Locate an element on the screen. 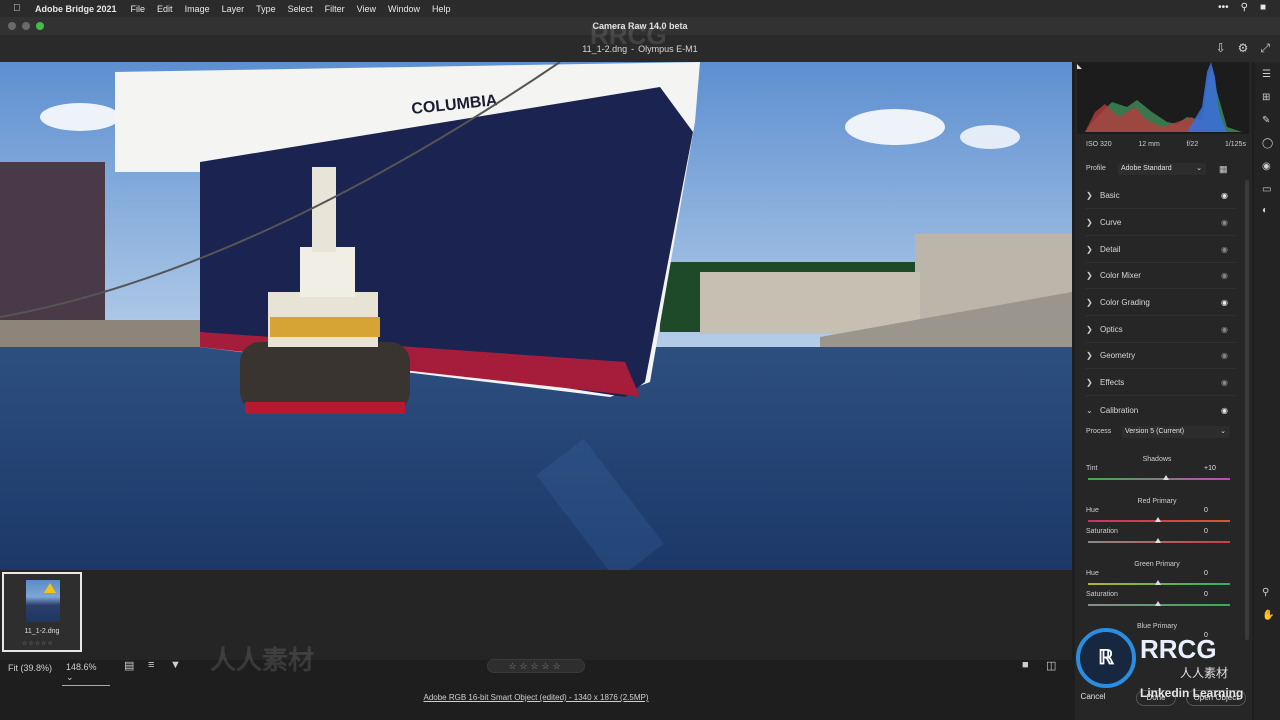 This screenshot has width=1280, height=720. window-titlebar: Camera Raw 14.0 beta is located at coordinates (640, 26).